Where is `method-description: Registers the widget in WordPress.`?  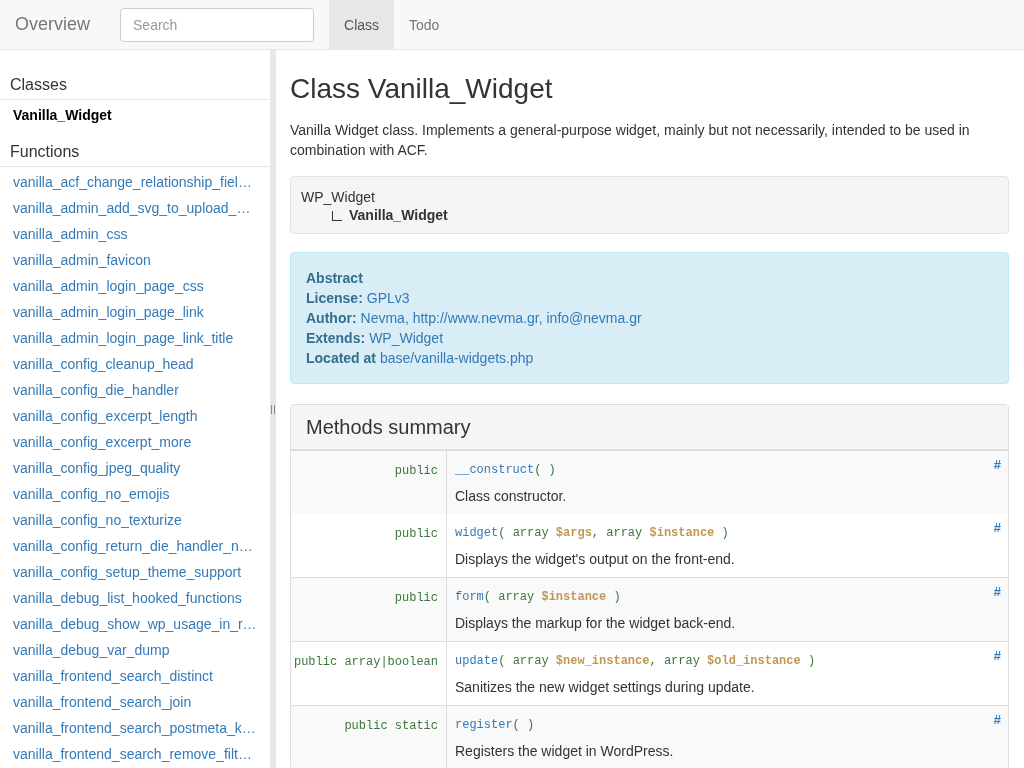 method-description: Registers the widget in WordPress. is located at coordinates (564, 751).